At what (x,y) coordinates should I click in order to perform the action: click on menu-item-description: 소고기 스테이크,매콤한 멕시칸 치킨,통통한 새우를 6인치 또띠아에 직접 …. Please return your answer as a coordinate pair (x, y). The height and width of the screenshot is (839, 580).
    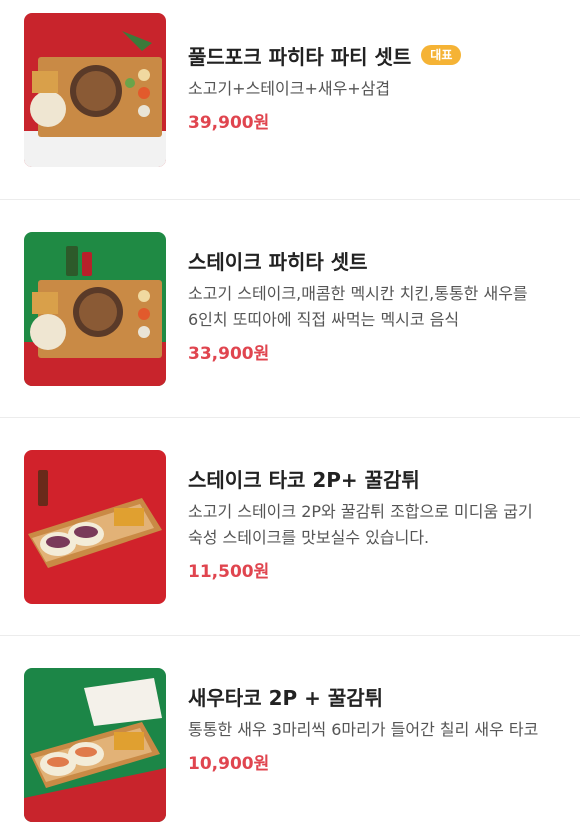
    Looking at the image, I should click on (358, 306).